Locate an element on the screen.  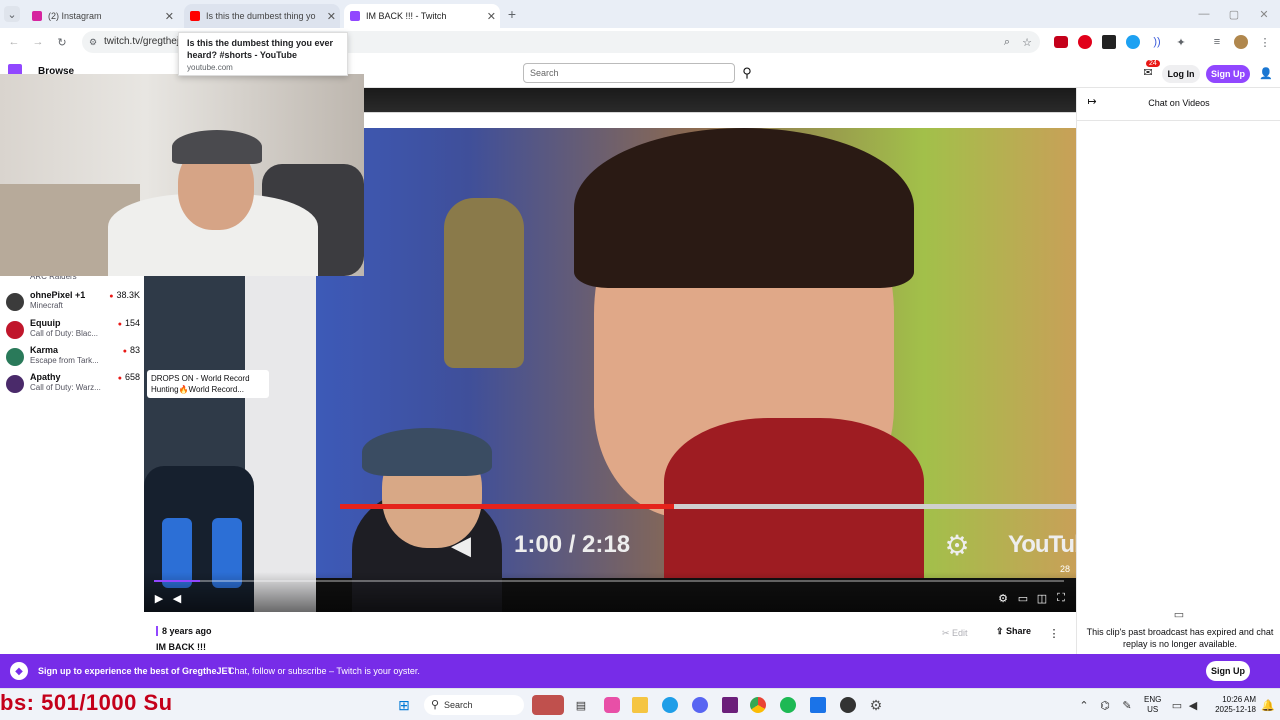
new-tab-button: + is located at coordinates (512, 14).